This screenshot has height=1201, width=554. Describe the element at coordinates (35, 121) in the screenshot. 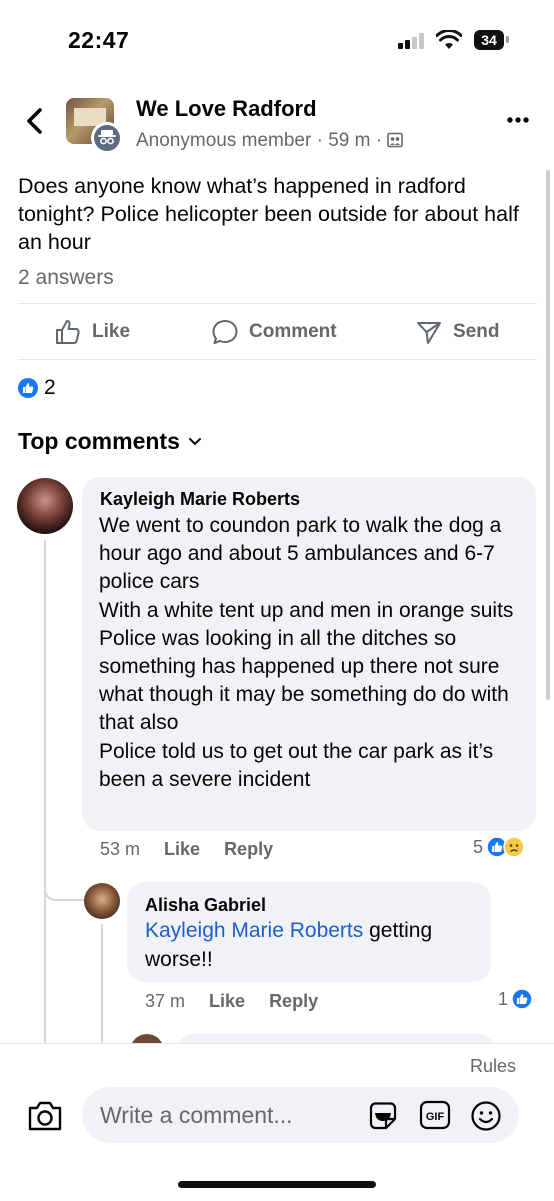

I see `back-button` at that location.